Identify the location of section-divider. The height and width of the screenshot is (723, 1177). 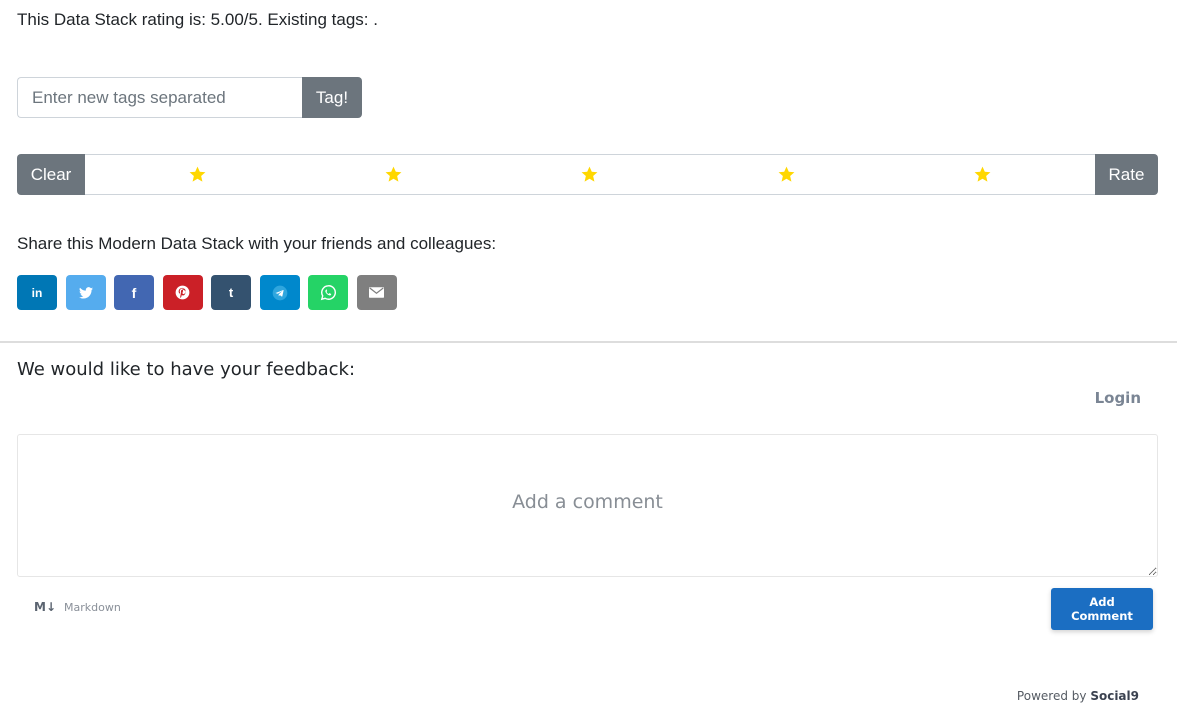
(588, 342).